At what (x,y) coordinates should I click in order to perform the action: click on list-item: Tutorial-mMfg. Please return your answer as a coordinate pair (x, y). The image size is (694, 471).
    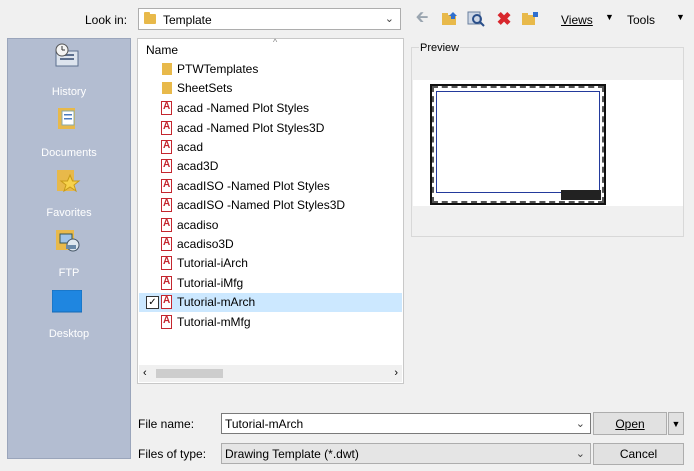
    Looking at the image, I should click on (270, 322).